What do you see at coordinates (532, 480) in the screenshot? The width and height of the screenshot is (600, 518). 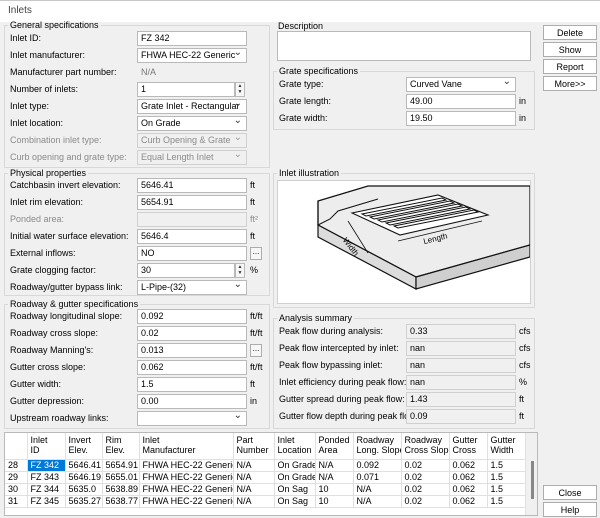 I see `scrollbar-thumb` at bounding box center [532, 480].